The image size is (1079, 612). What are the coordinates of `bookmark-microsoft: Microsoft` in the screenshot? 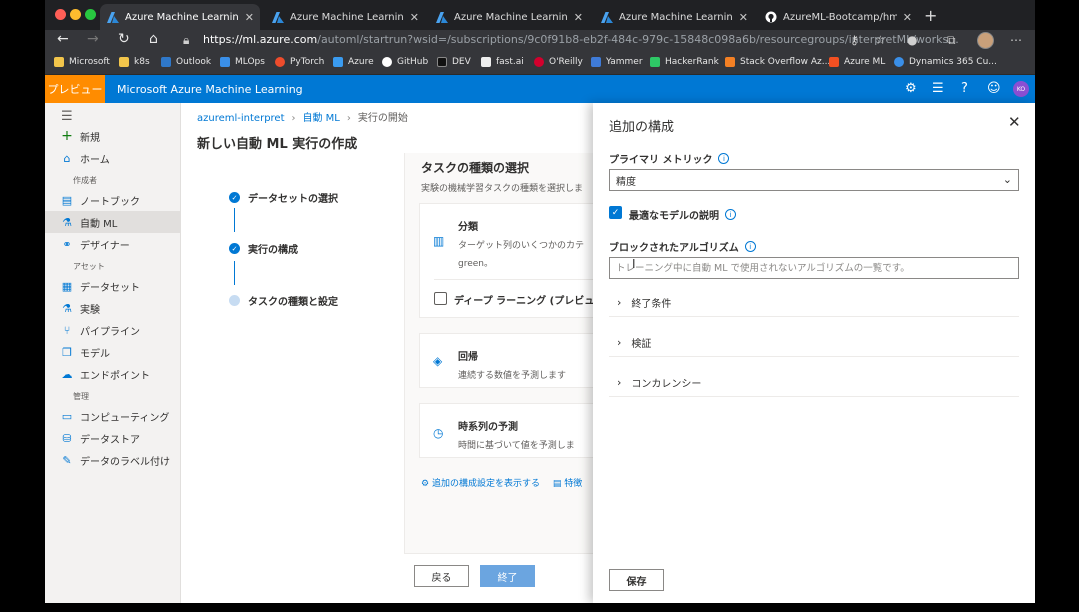 It's located at (82, 62).